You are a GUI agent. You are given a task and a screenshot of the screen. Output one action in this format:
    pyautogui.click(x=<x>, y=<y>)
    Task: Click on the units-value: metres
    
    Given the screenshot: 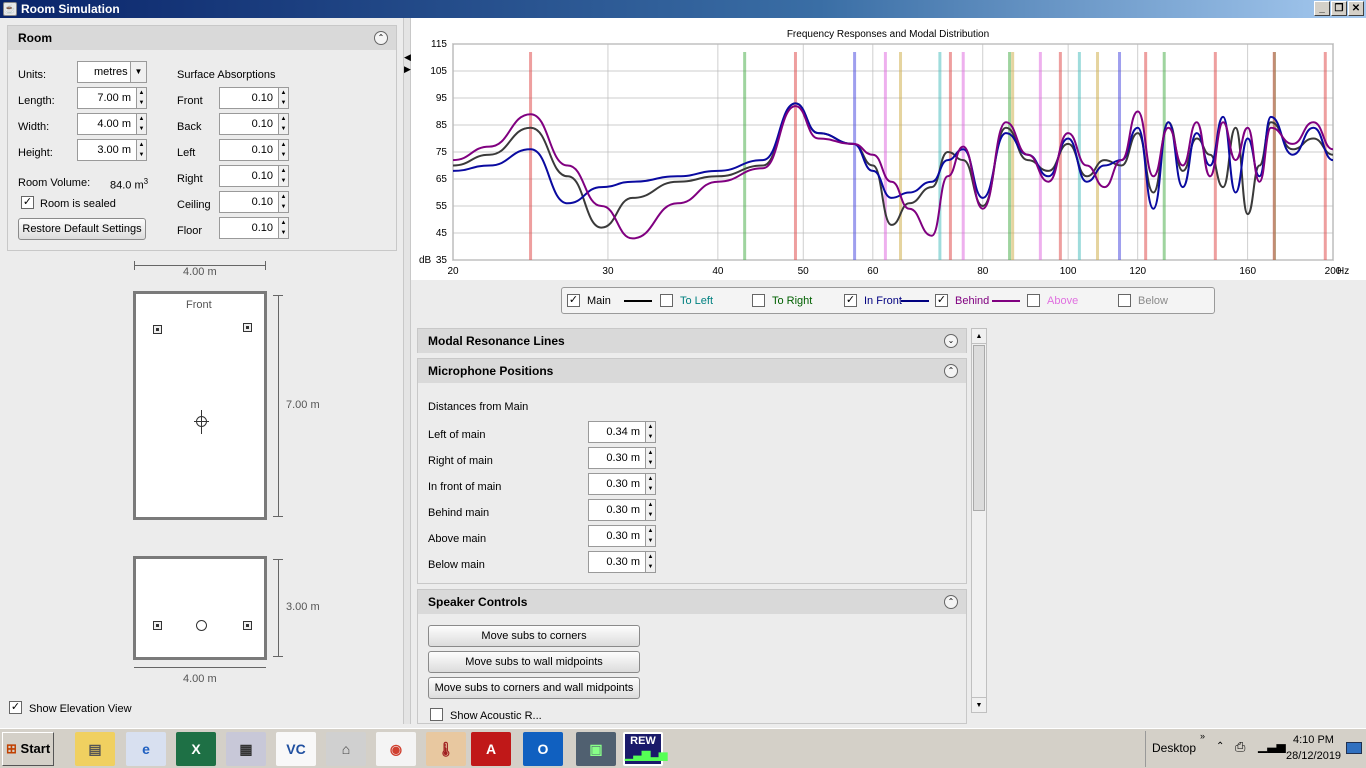 What is the action you would take?
    pyautogui.click(x=111, y=72)
    